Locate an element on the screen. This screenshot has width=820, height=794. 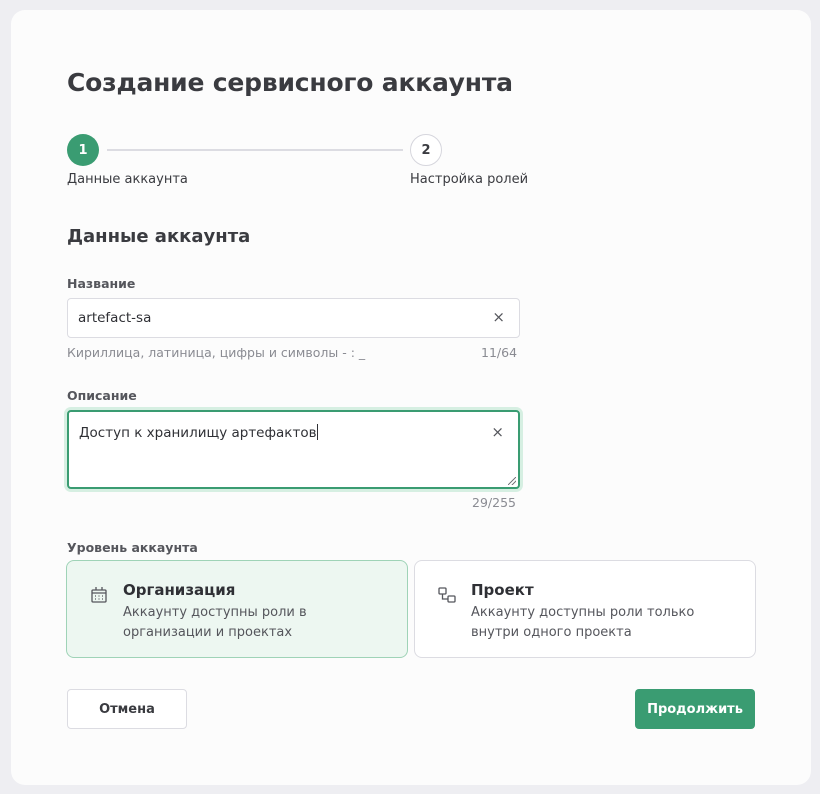
name-input-value: artefact-sa is located at coordinates (115, 318).